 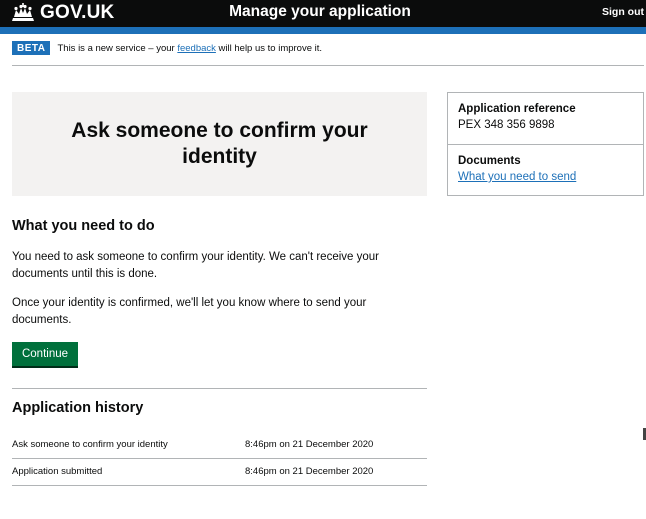 What do you see at coordinates (545, 165) in the screenshot?
I see `documents-section: Documents What you need to send` at bounding box center [545, 165].